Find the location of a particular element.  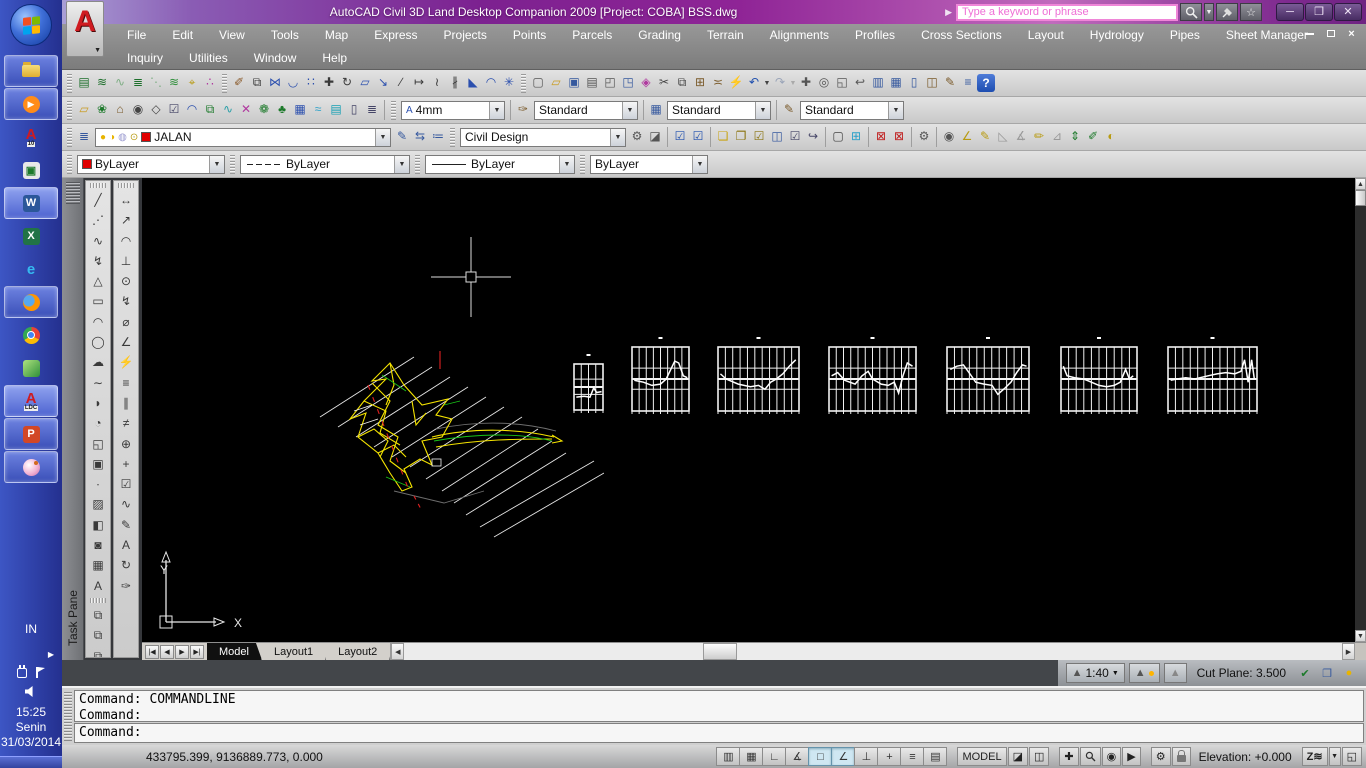

taskbar-cad-tool: ▣ is located at coordinates (31, 170).